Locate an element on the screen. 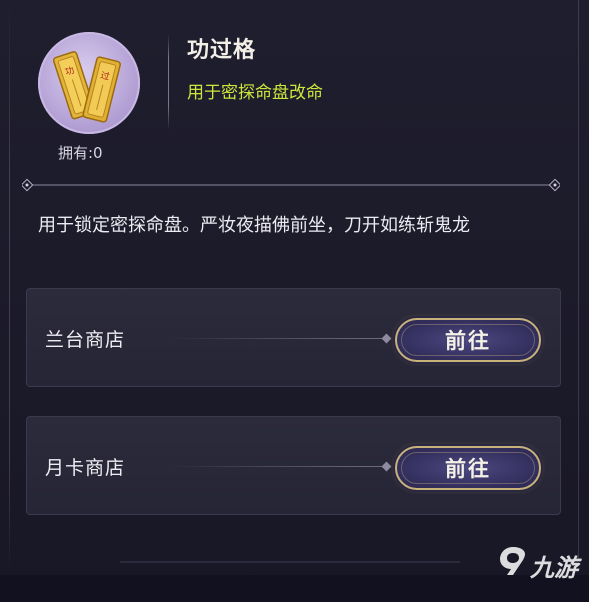 This screenshot has height=602, width=589. shop-row-monthly-card: 月卡商店 前往 is located at coordinates (293, 465).